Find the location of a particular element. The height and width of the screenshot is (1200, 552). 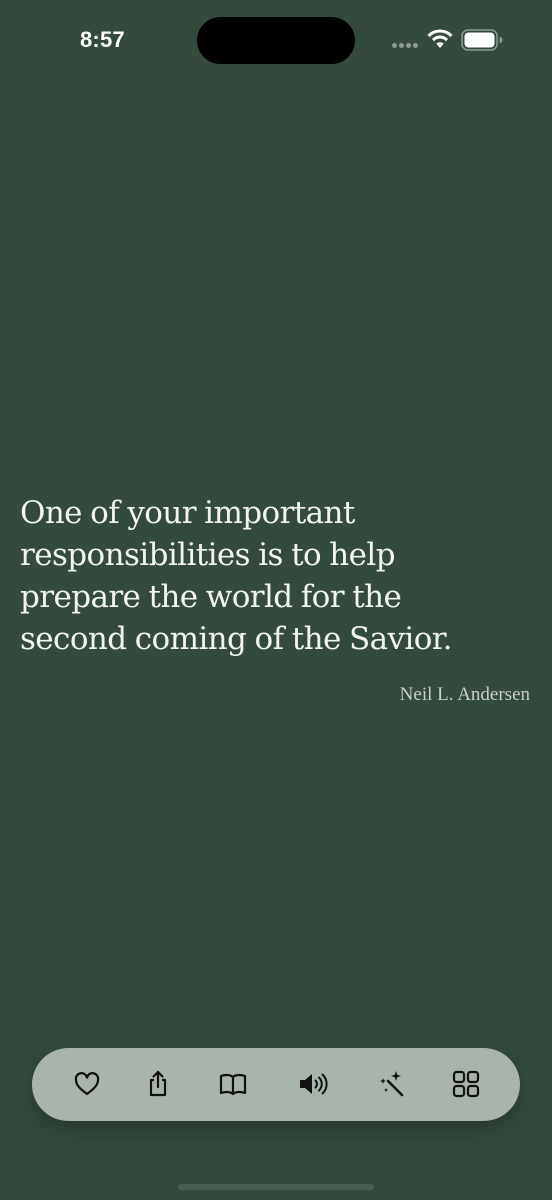

quote-line: second coming of the Savior. is located at coordinates (236, 639).